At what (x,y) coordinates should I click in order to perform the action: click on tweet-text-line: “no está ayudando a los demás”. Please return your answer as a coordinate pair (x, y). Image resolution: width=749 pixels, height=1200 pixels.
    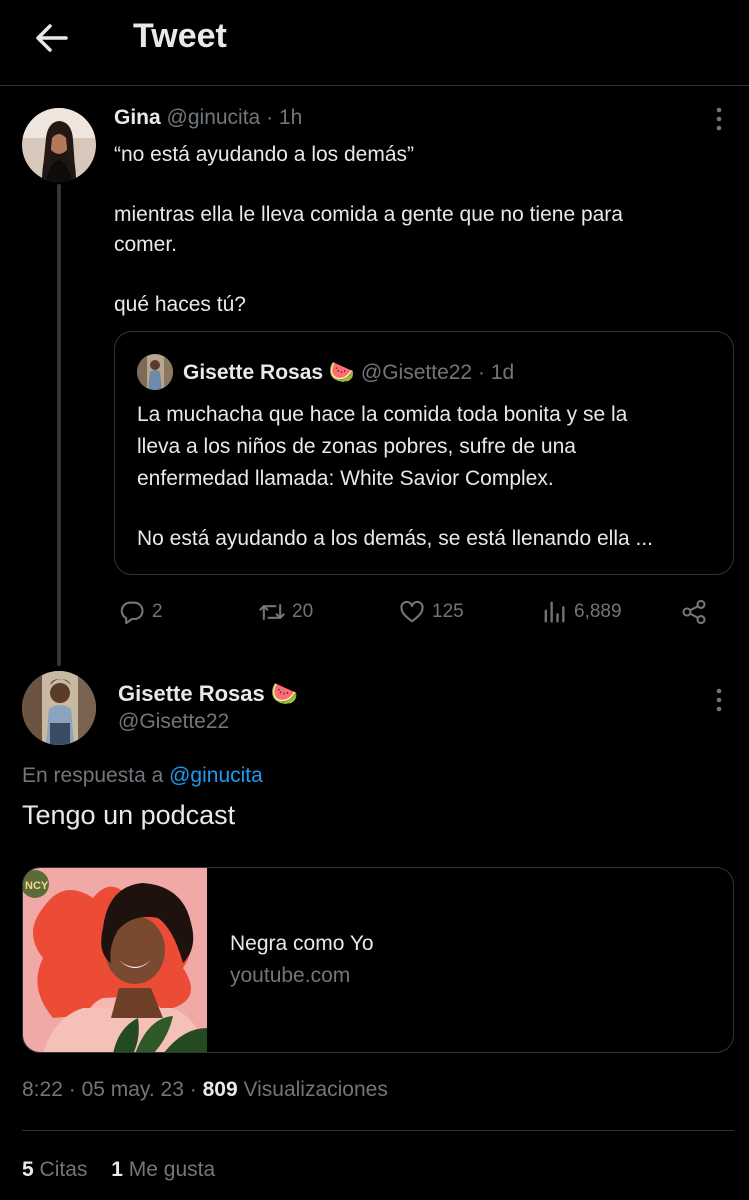
    Looking at the image, I should click on (264, 154).